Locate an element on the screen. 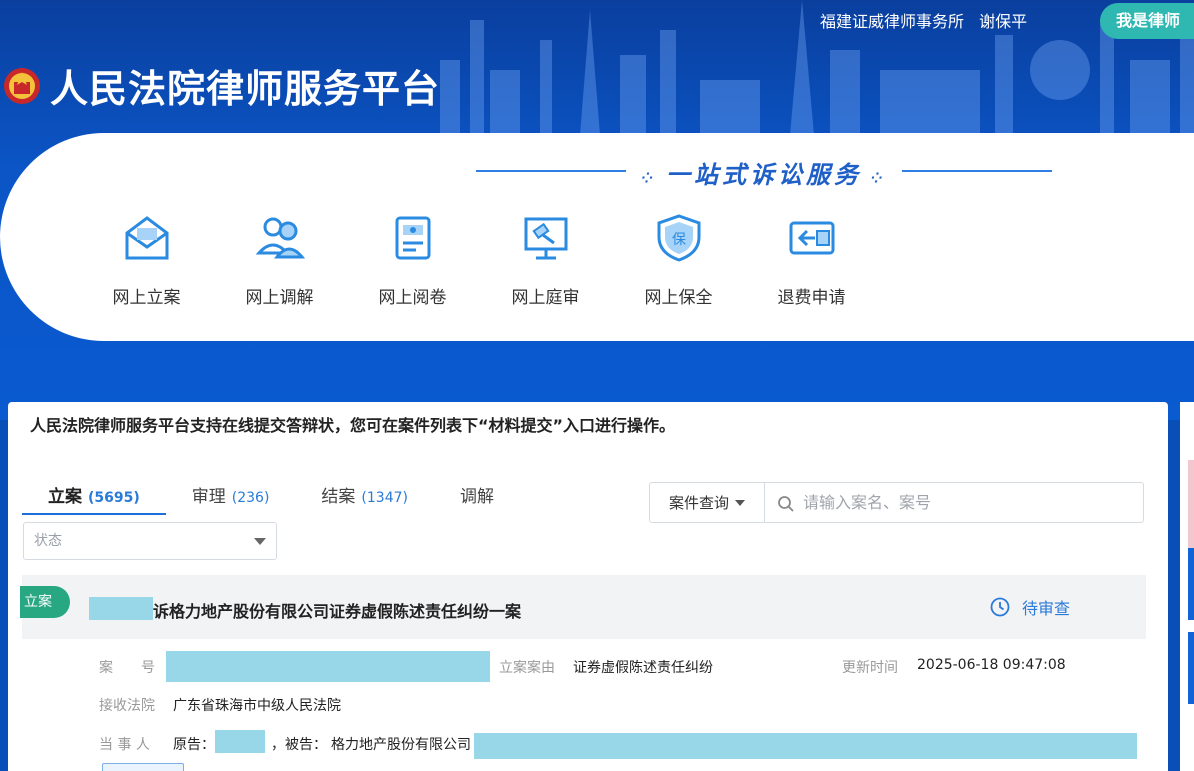  court-label: 接收法院 is located at coordinates (127, 706).